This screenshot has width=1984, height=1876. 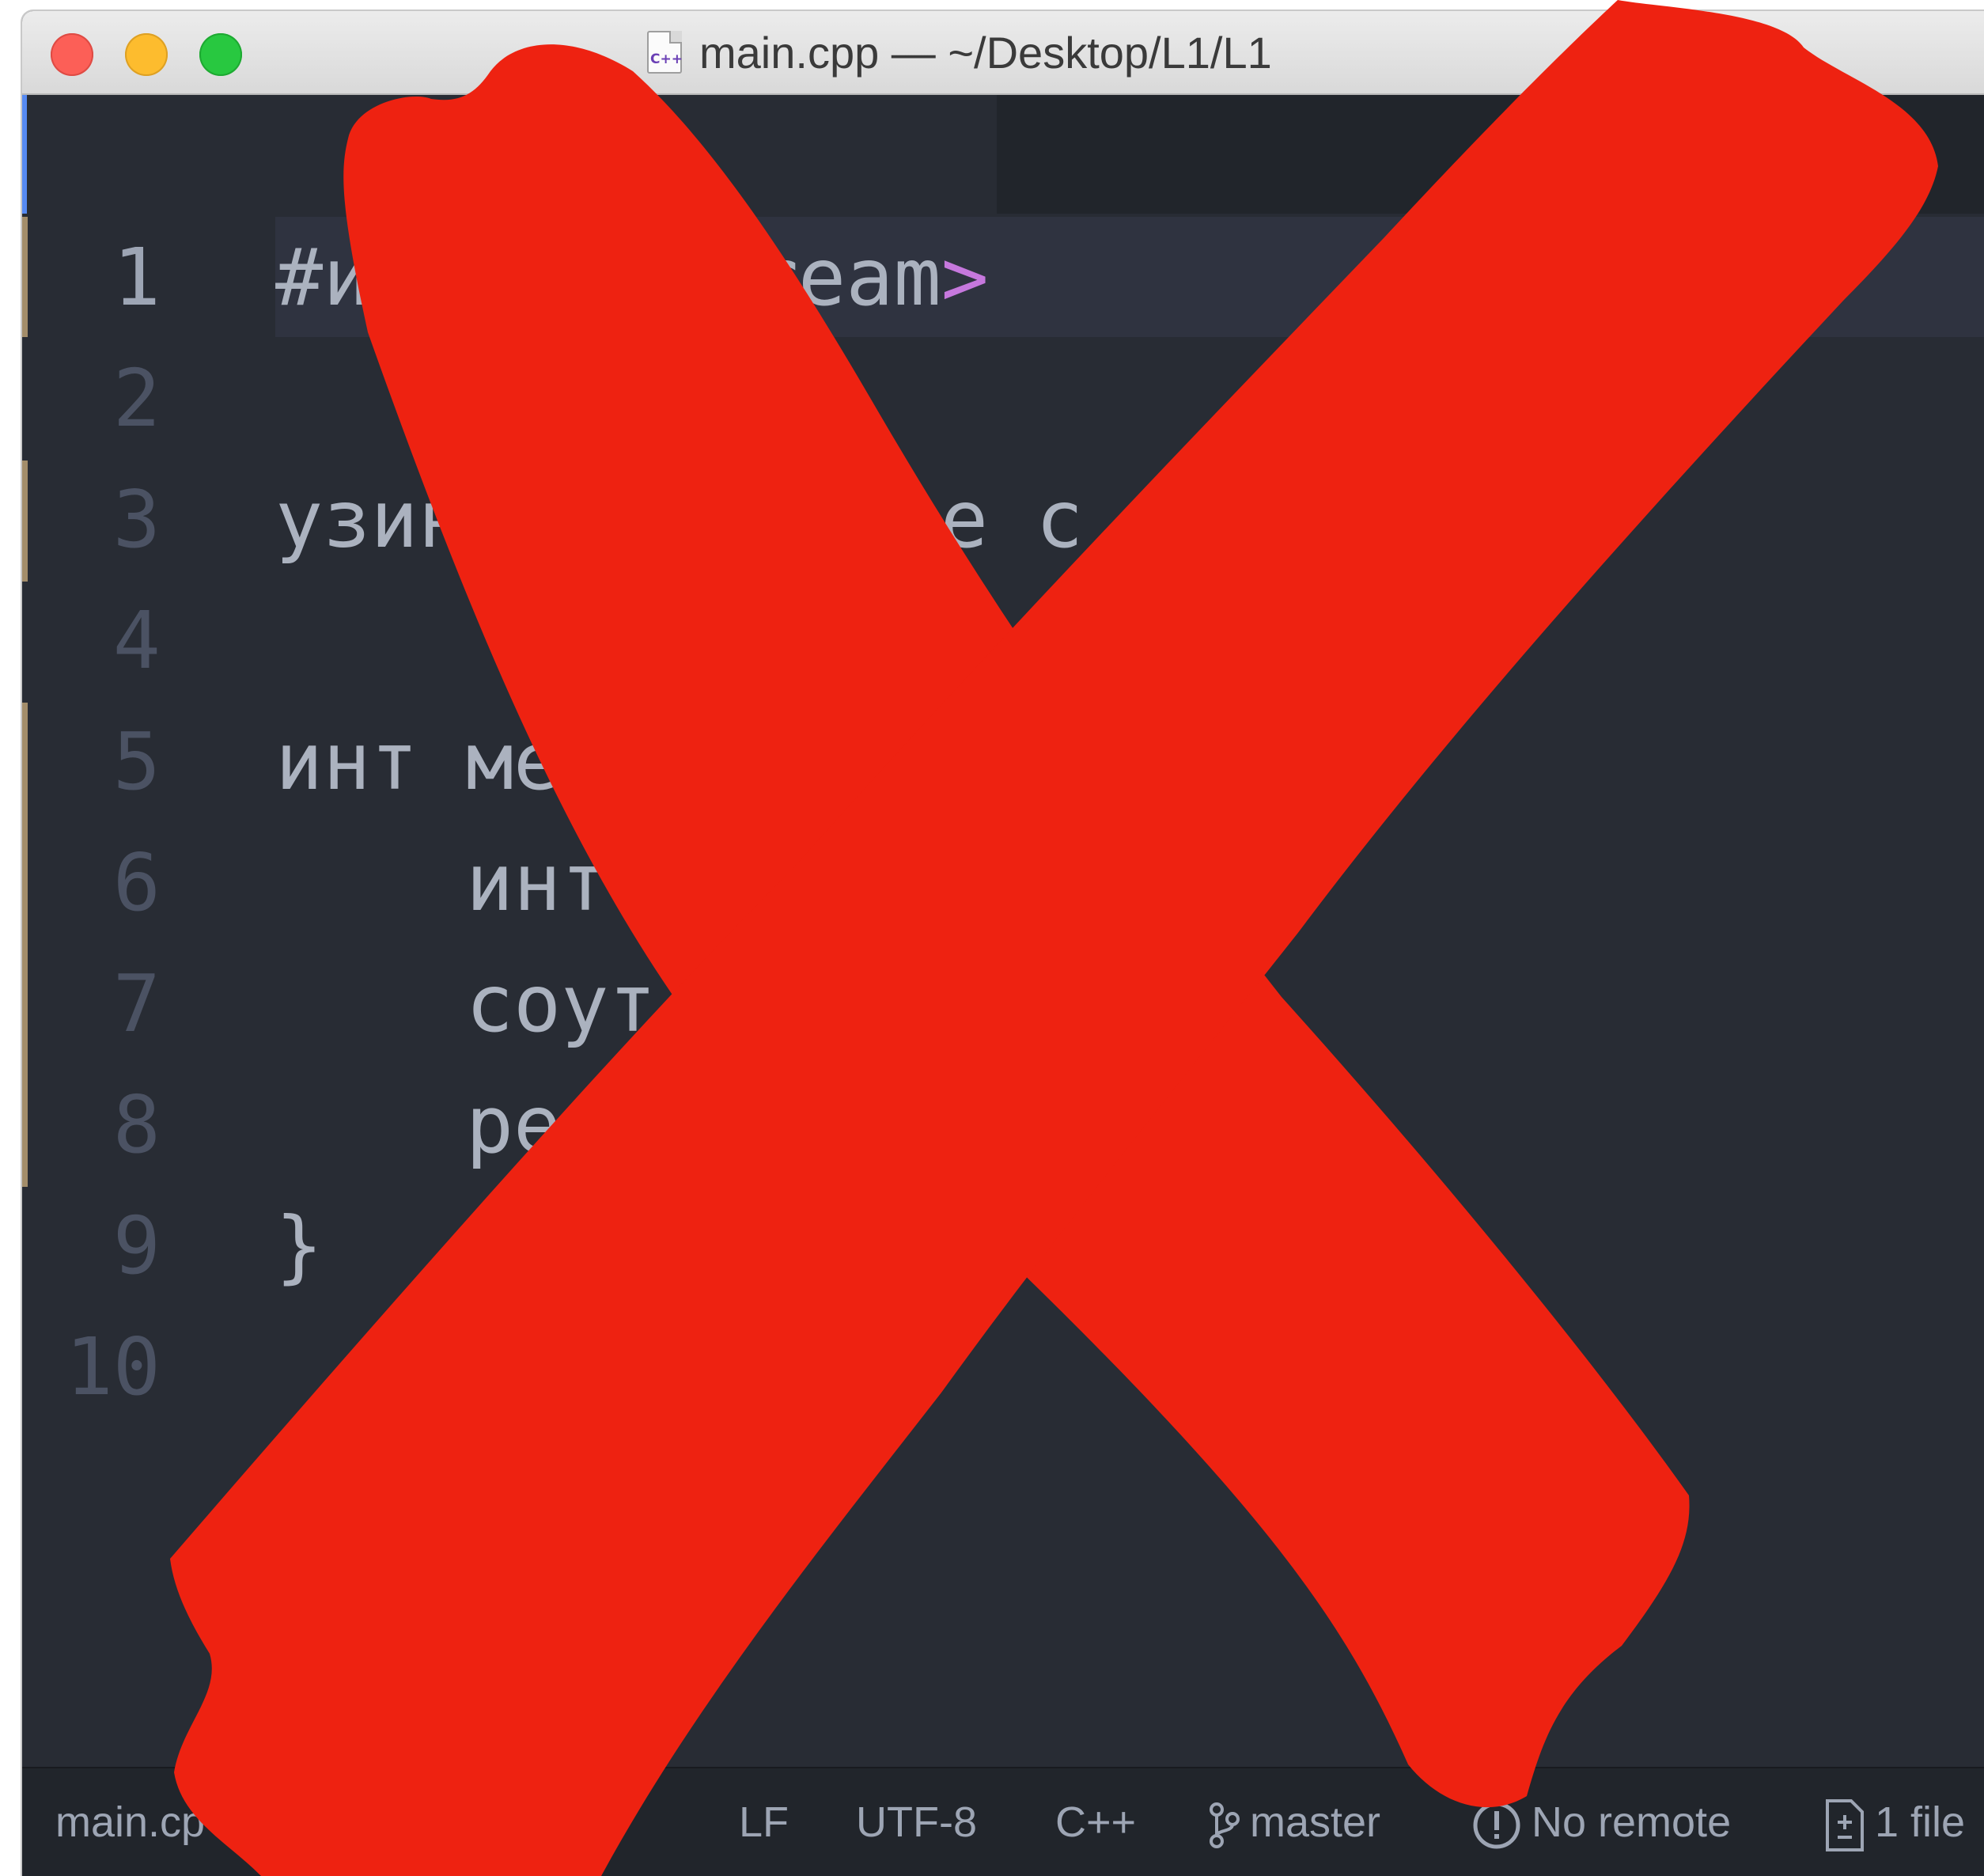 What do you see at coordinates (965, 277) in the screenshot?
I see `code-punctuation: >` at bounding box center [965, 277].